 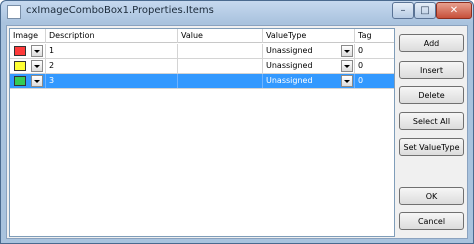 I want to click on description-cell: 1, so click(x=112, y=51).